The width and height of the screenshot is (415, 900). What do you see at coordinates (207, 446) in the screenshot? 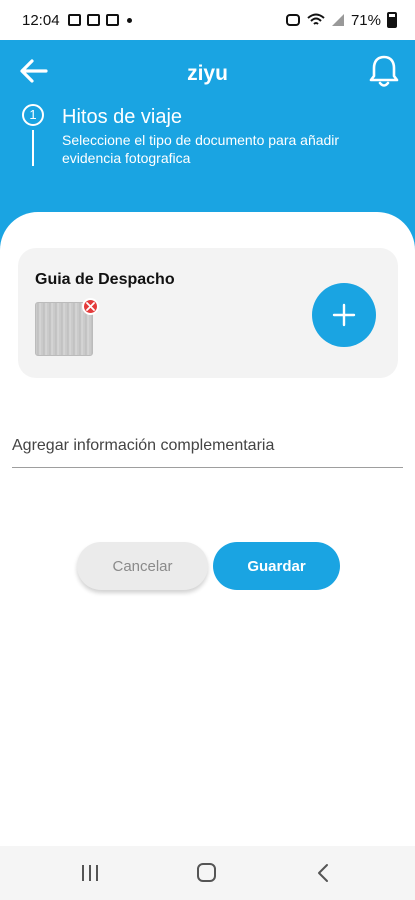
I see `complementary-info-input` at bounding box center [207, 446].